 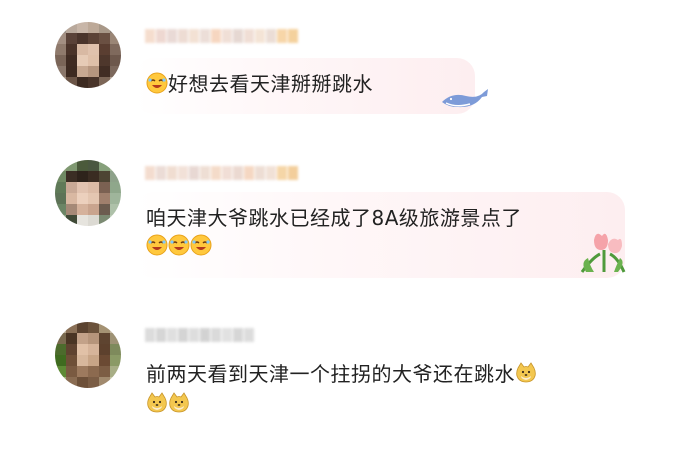 I want to click on whale-icon, so click(x=465, y=101).